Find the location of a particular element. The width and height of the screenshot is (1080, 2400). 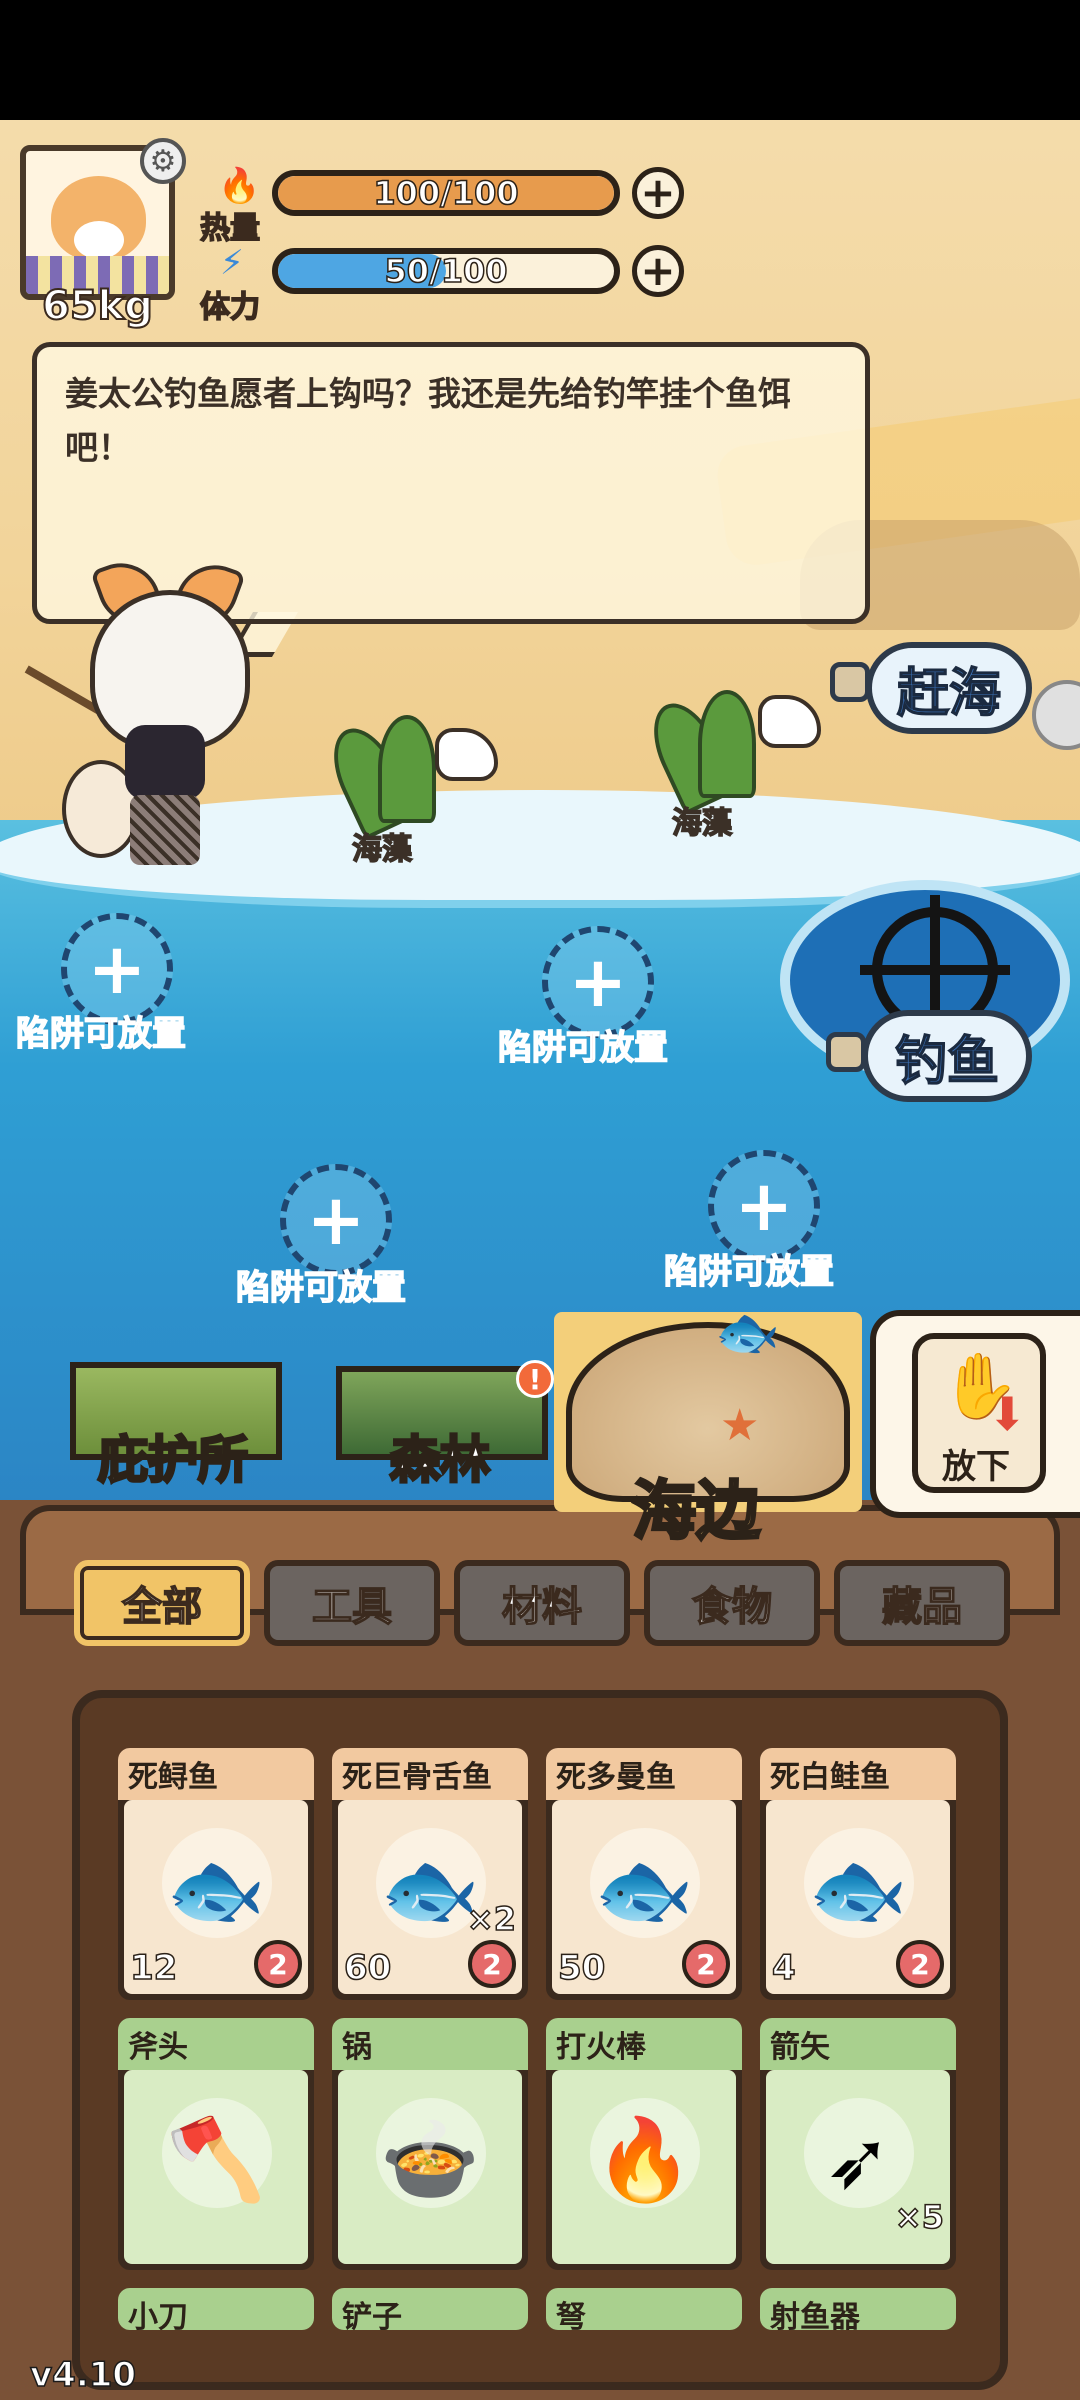

item-card: 死白鲑鱼 🐟 4 2 is located at coordinates (858, 1874).